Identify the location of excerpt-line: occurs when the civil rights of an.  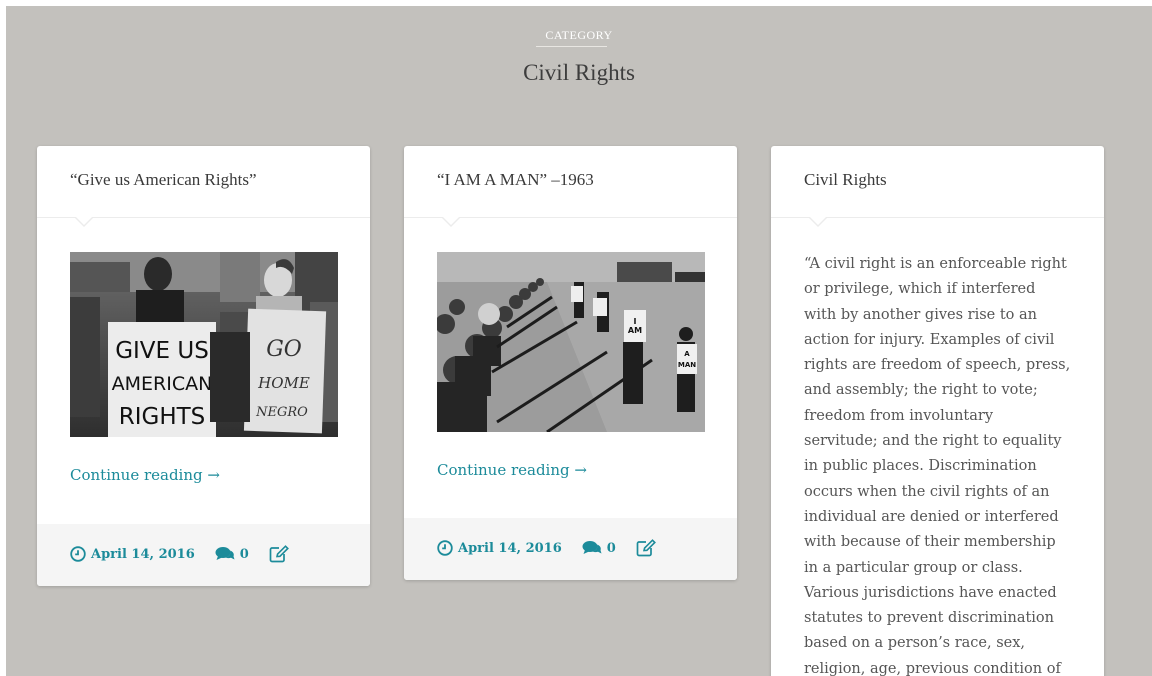
(927, 491).